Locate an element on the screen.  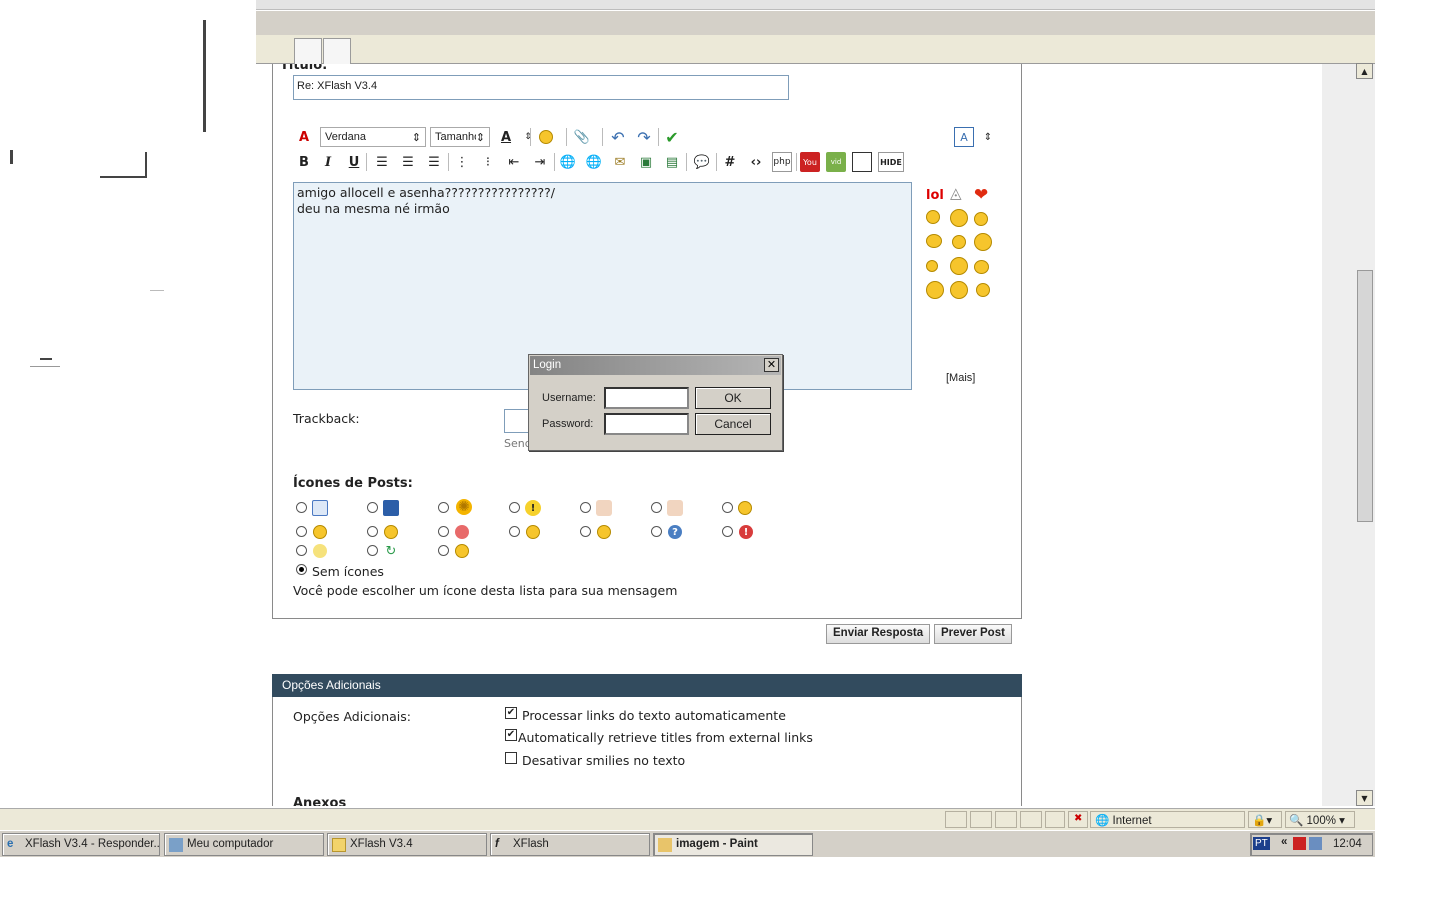
scroll-up-icon: ▲ is located at coordinates (1364, 71).